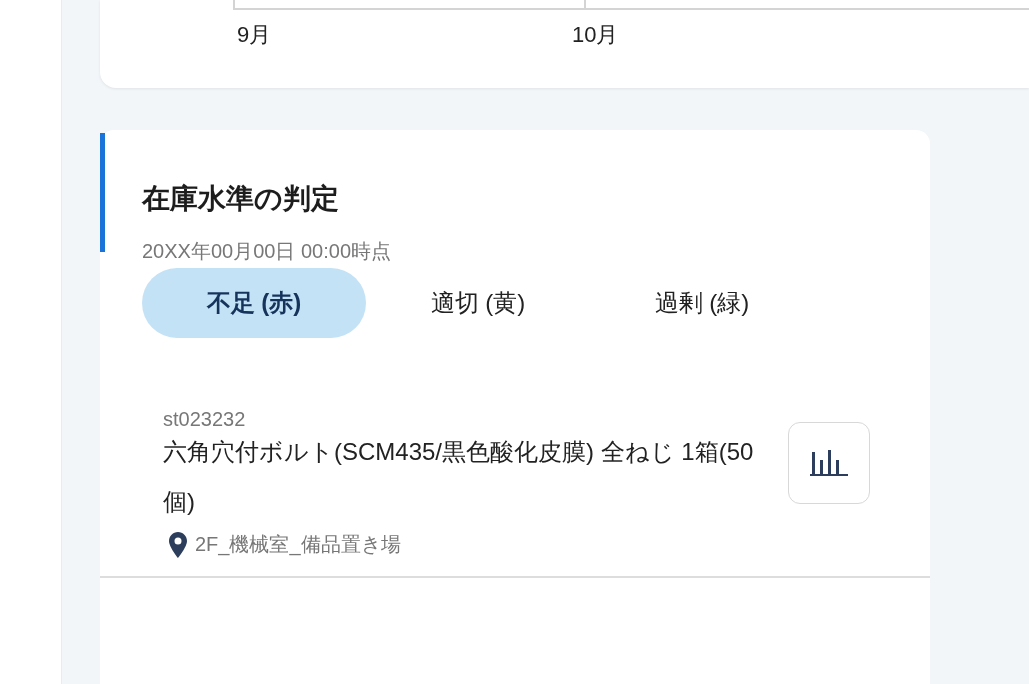  Describe the element at coordinates (595, 35) in the screenshot. I see `axis-label: 10月` at that location.